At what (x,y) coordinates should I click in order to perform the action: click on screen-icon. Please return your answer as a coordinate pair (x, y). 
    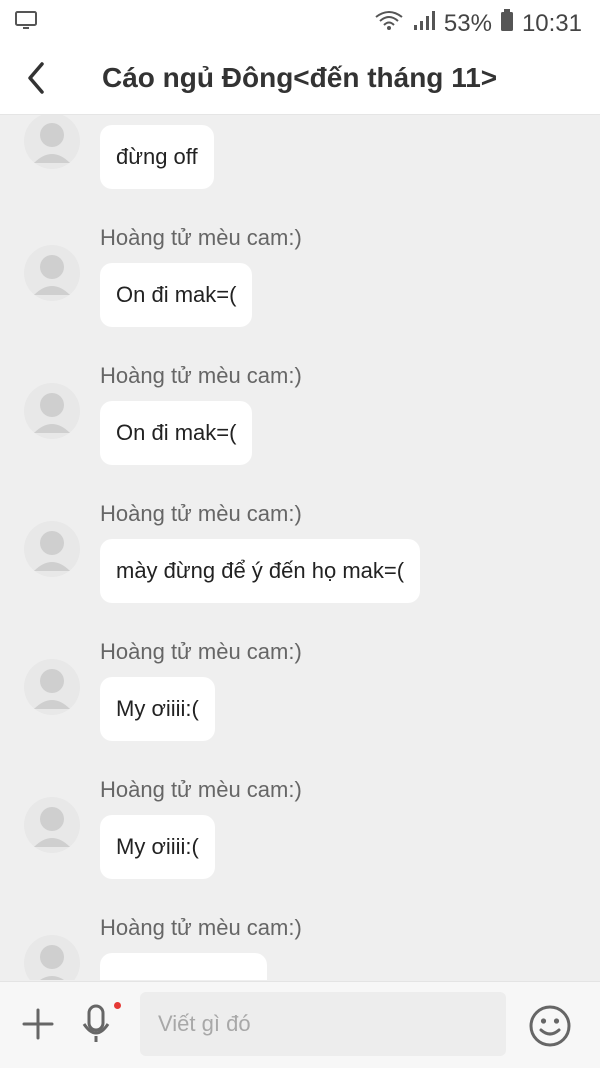
    Looking at the image, I should click on (26, 23).